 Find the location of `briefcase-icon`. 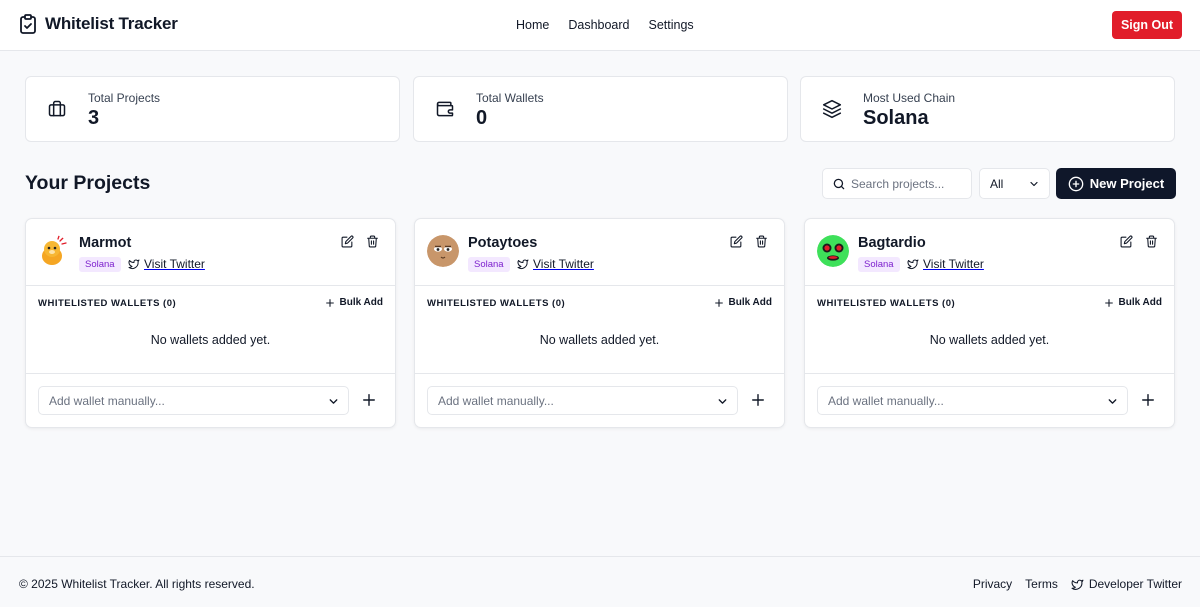

briefcase-icon is located at coordinates (57, 109).